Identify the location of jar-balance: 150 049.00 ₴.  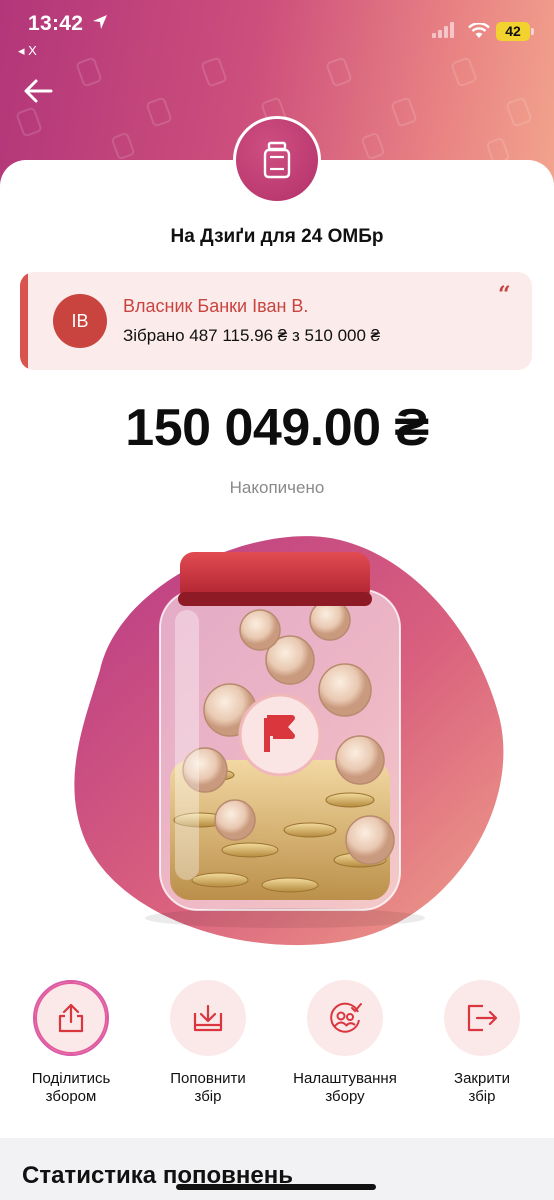
(277, 428).